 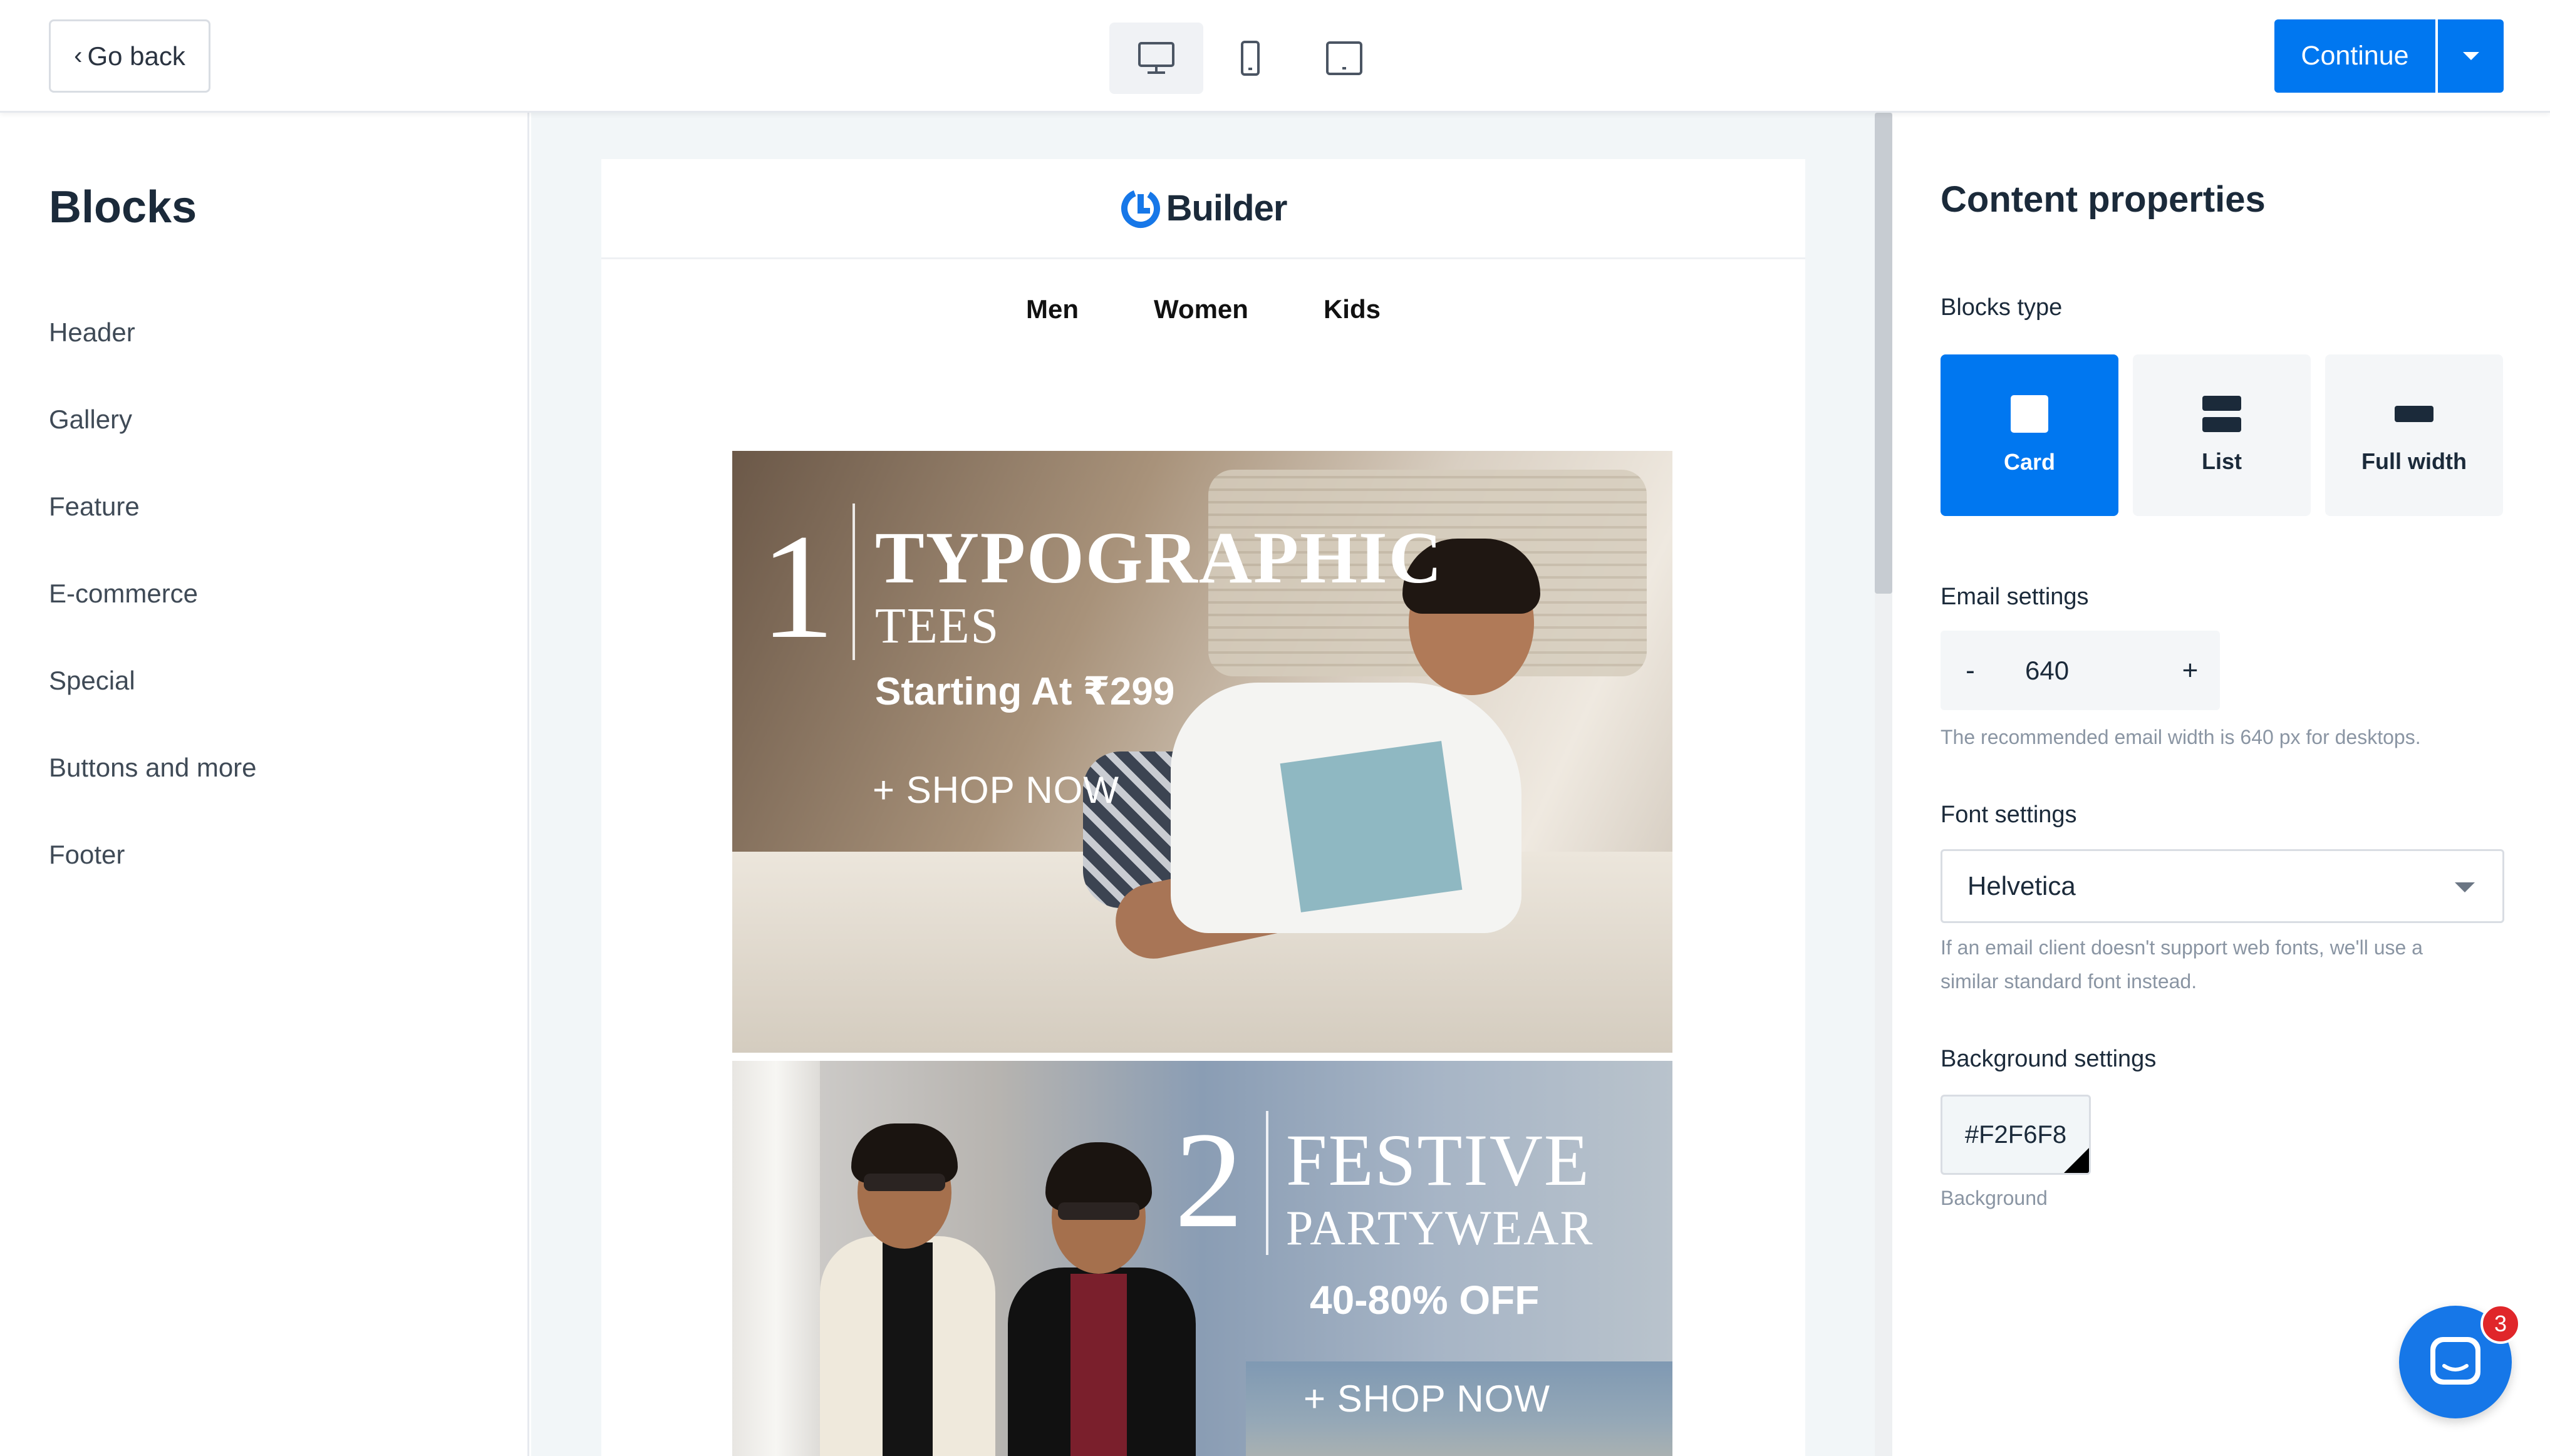 What do you see at coordinates (2221, 461) in the screenshot?
I see `blocks-type-list-label: List` at bounding box center [2221, 461].